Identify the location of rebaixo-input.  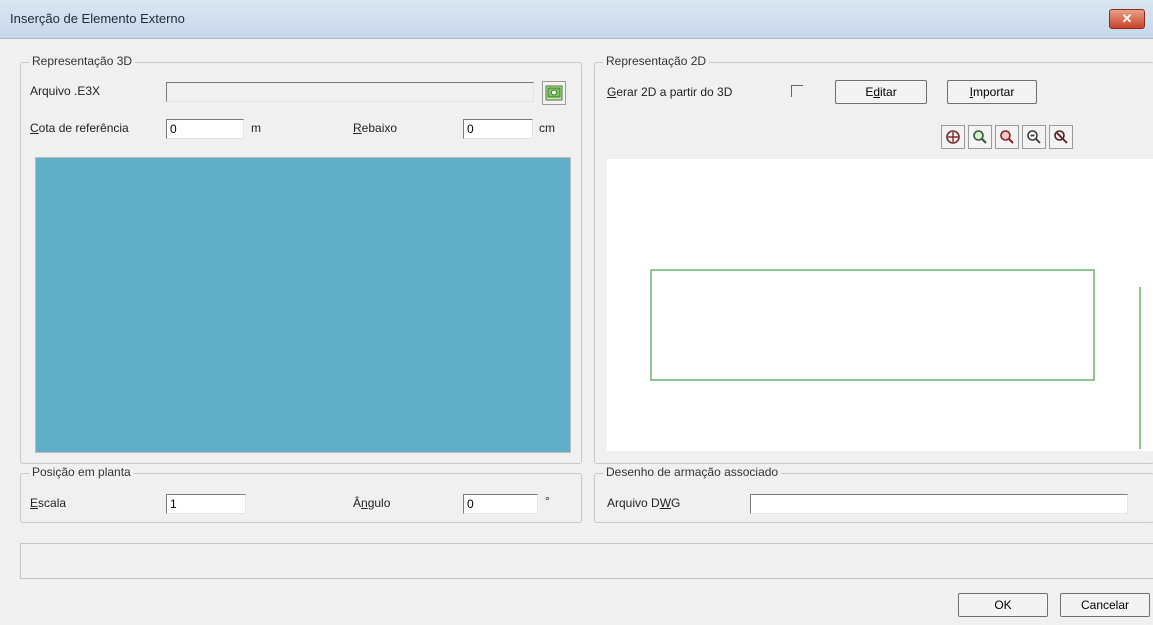
(498, 129).